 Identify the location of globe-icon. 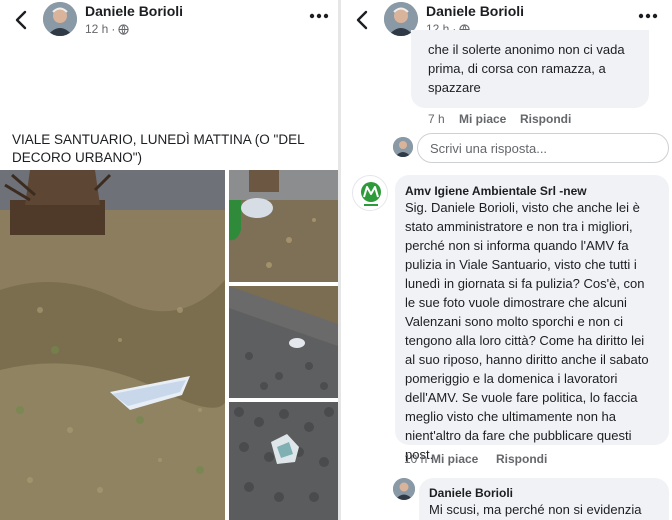
(123, 29).